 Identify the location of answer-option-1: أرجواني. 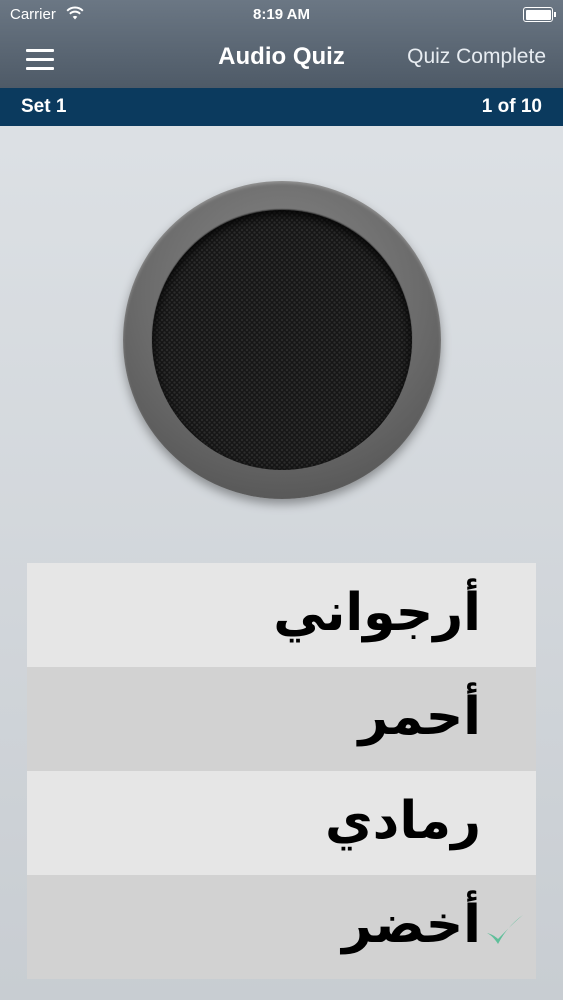
(281, 615).